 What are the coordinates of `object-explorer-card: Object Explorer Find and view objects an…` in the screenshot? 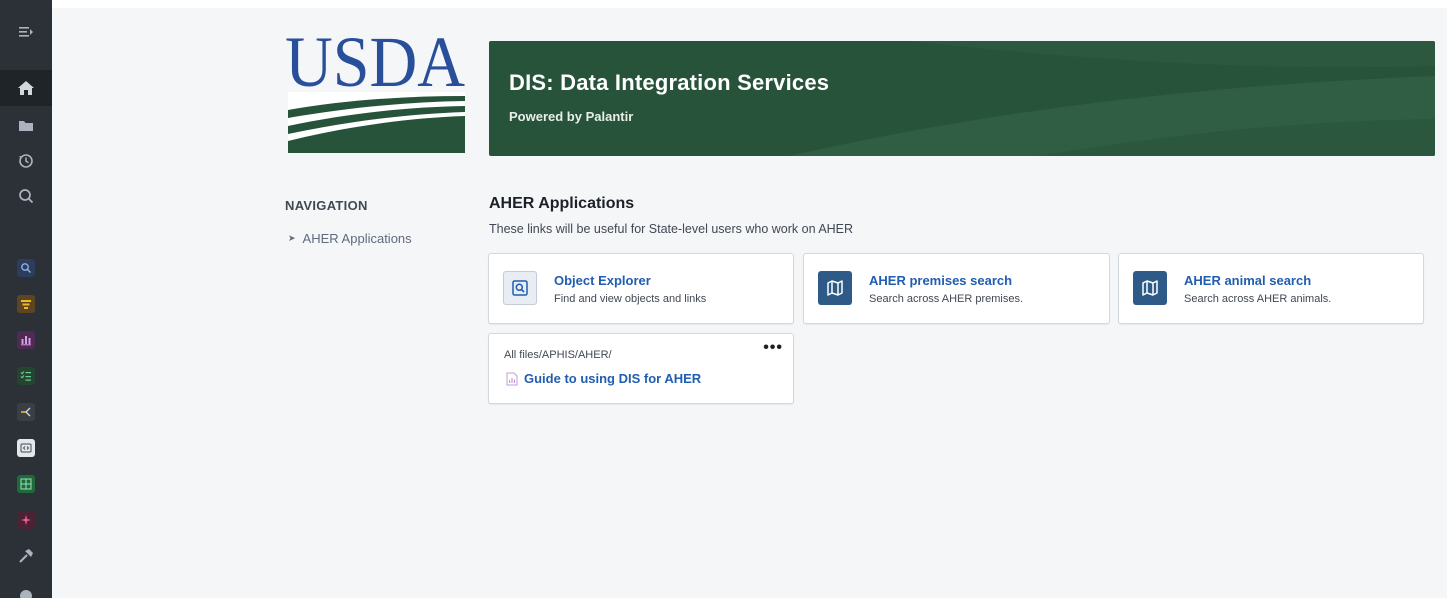 It's located at (641, 288).